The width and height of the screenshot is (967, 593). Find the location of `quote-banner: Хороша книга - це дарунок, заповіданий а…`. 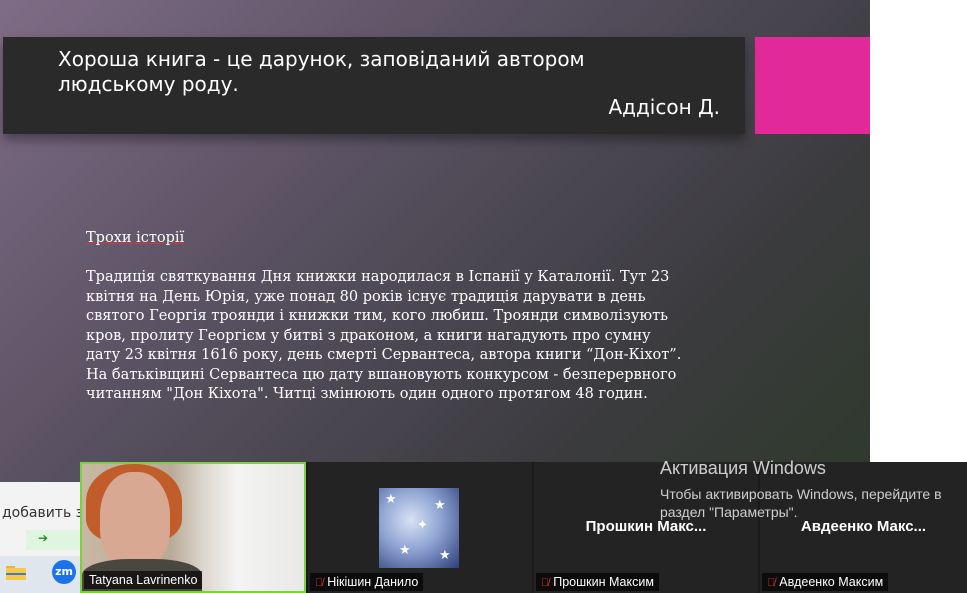

quote-banner: Хороша книга - це дарунок, заповіданий а… is located at coordinates (374, 85).